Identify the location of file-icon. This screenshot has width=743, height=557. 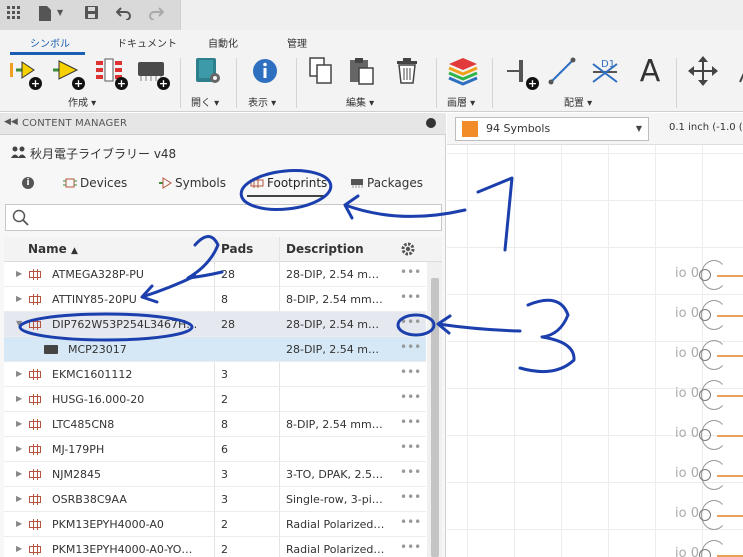
(45, 16).